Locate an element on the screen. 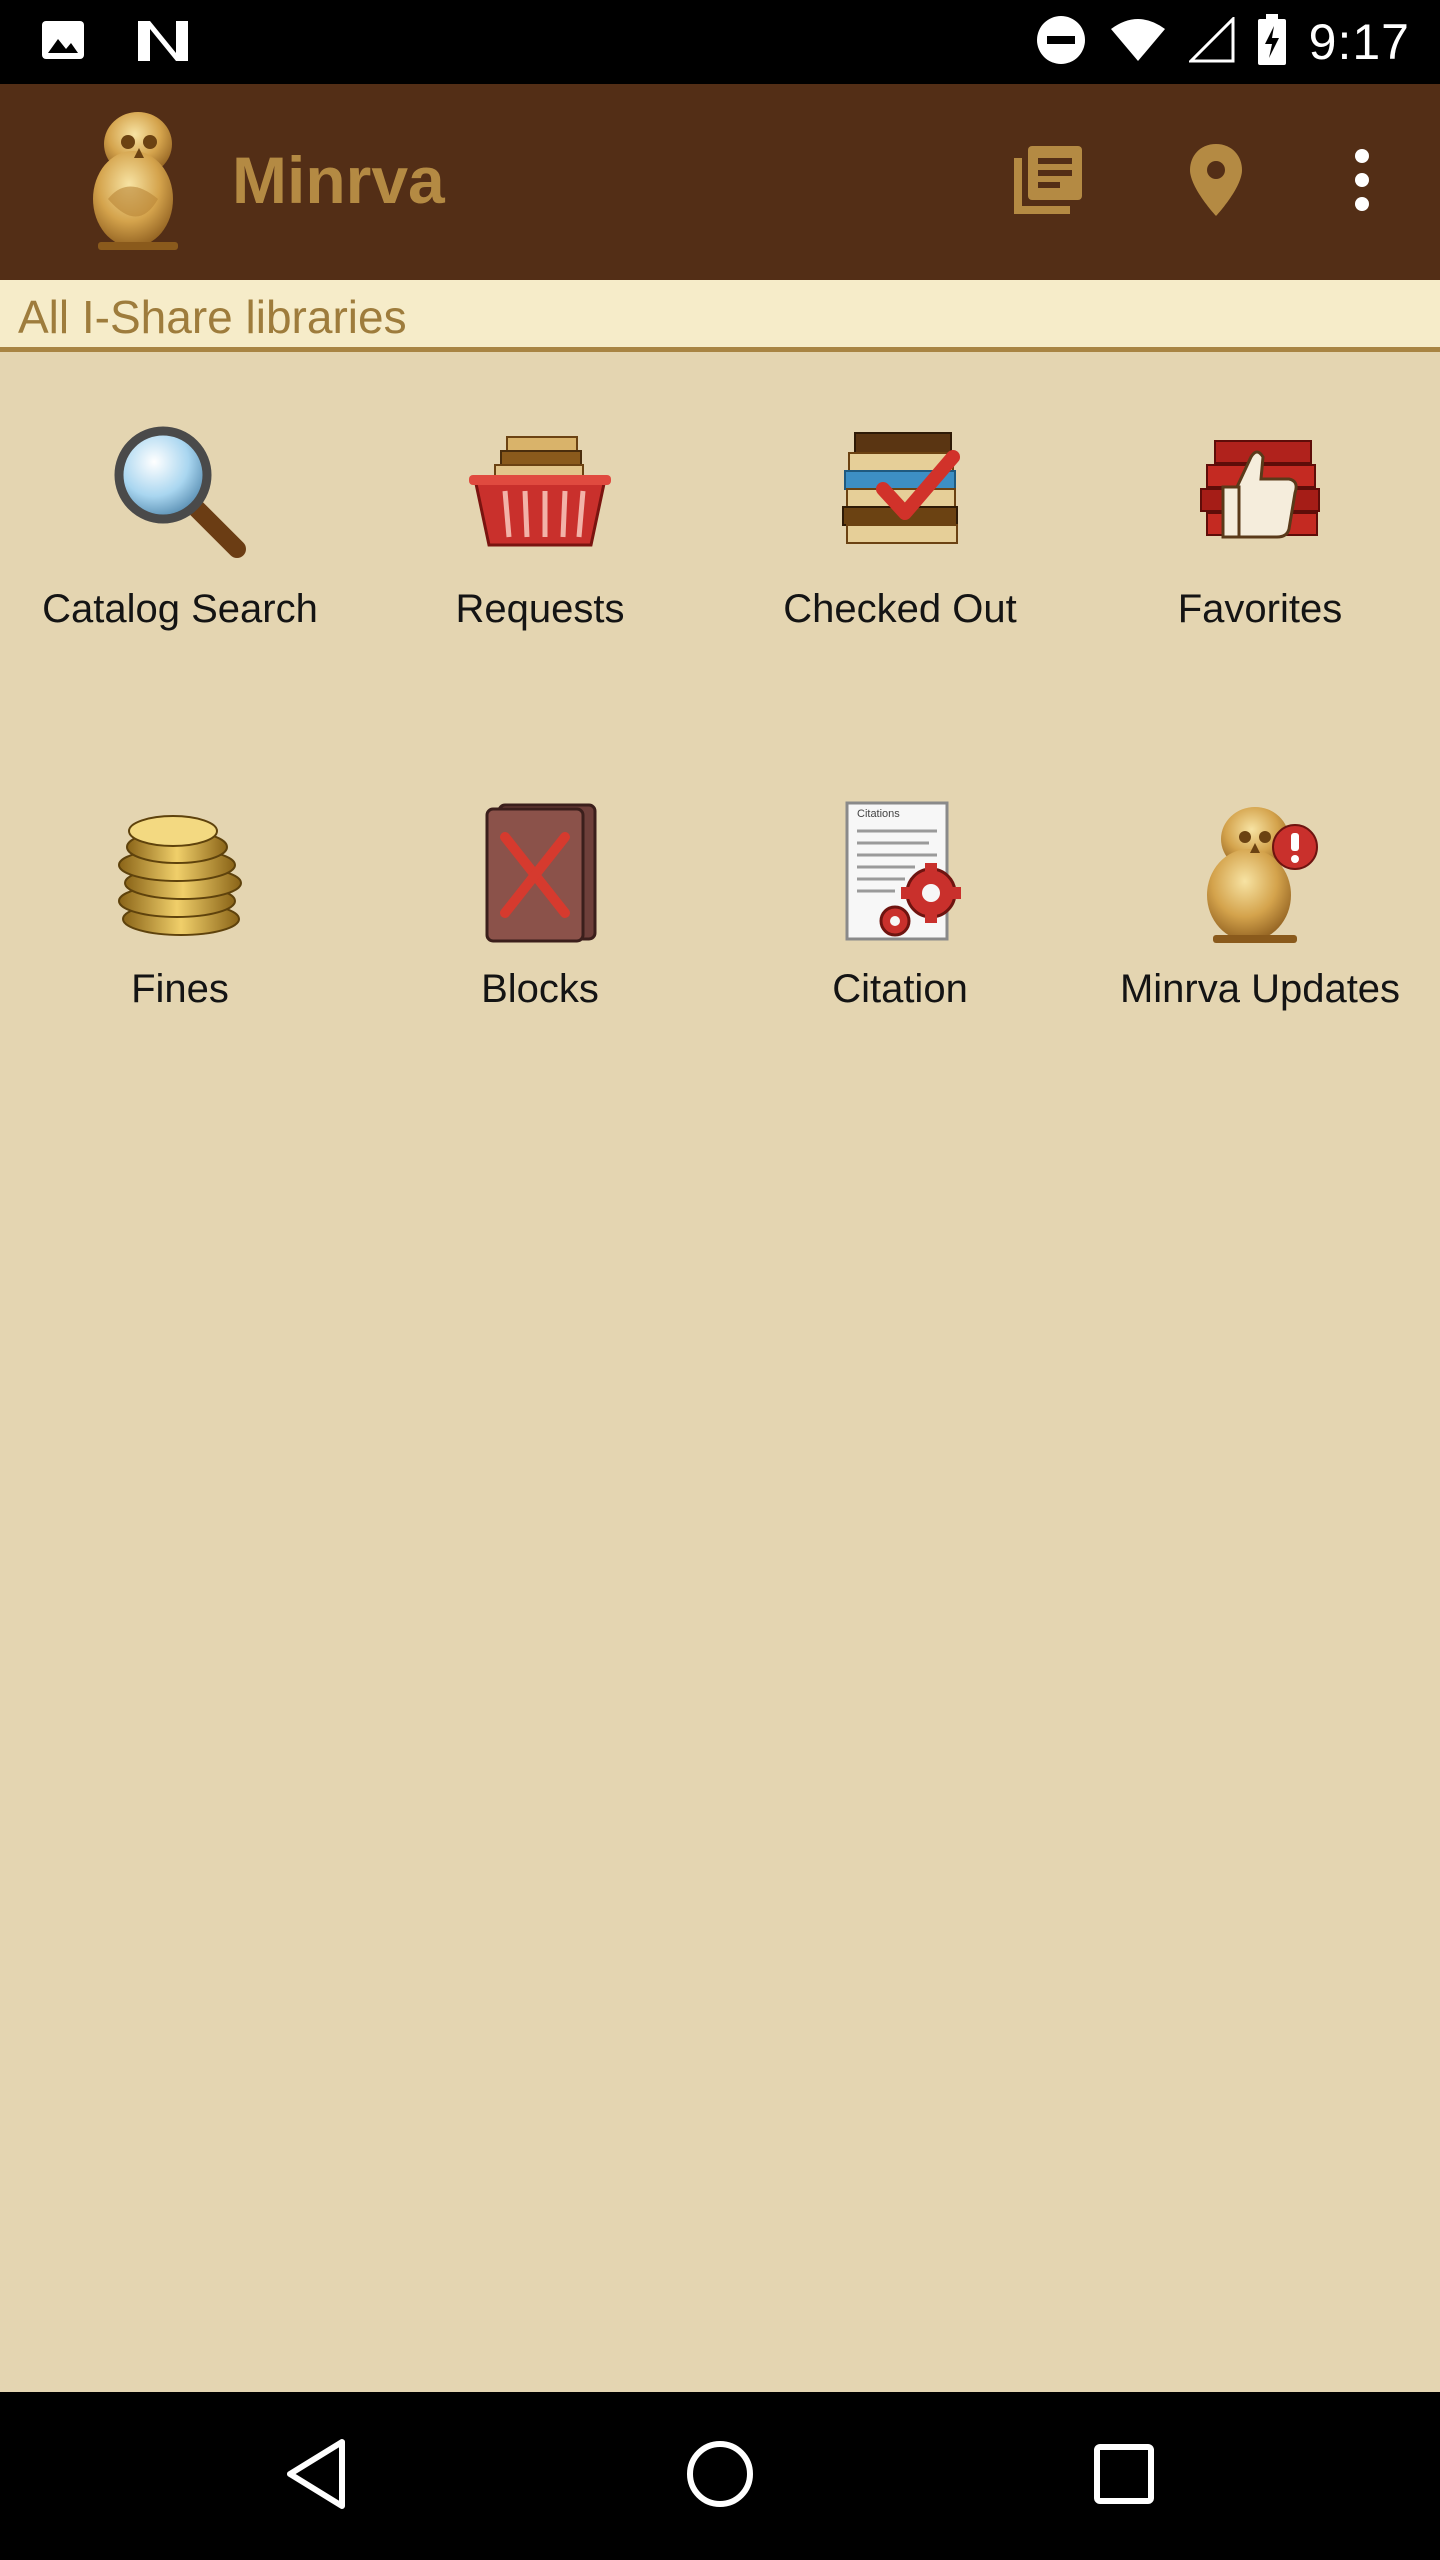  location-button is located at coordinates (1216, 182).